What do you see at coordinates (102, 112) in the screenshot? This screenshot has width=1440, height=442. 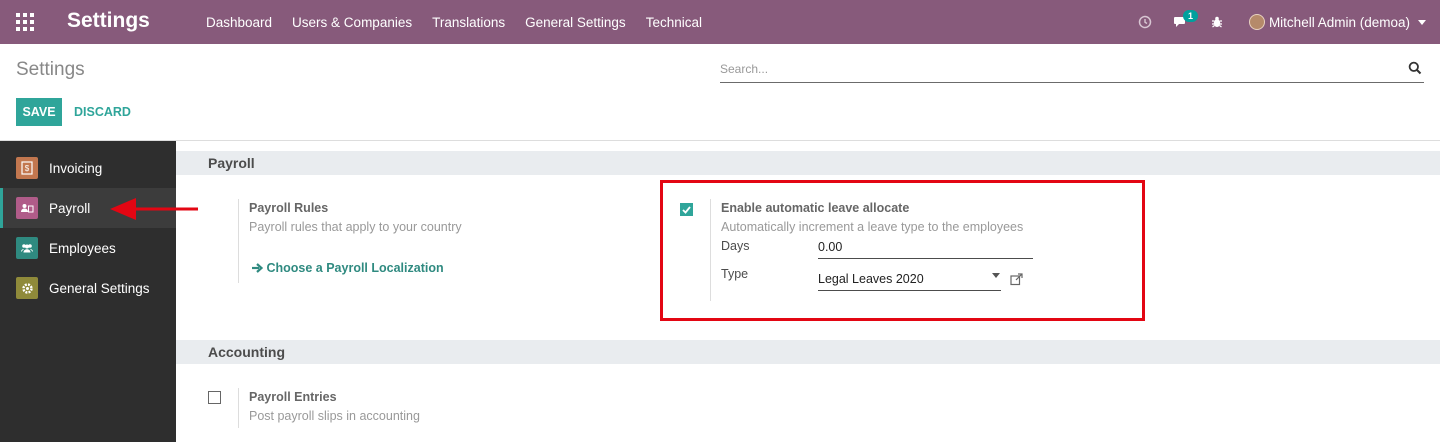 I see `discard-button: DISCARD` at bounding box center [102, 112].